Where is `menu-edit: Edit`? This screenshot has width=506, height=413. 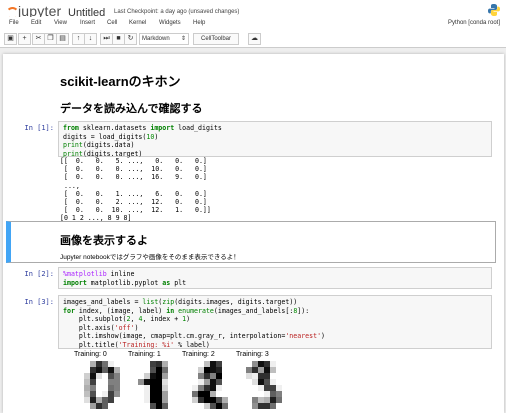 menu-edit: Edit is located at coordinates (36, 23).